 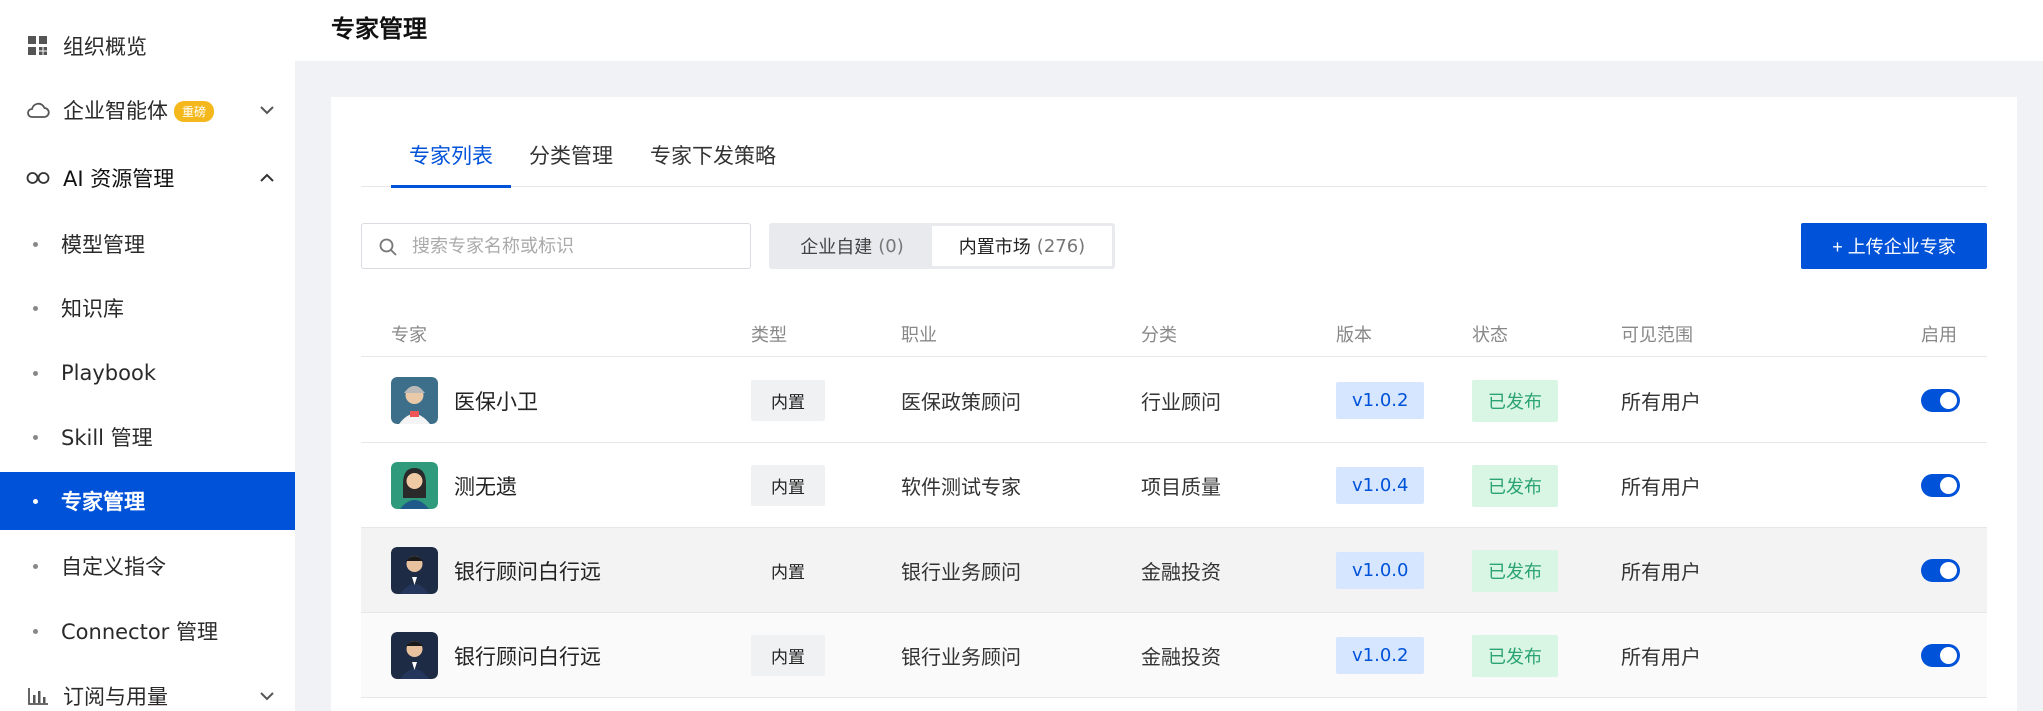 What do you see at coordinates (103, 245) in the screenshot?
I see `sidebar-item-label: 模型管理` at bounding box center [103, 245].